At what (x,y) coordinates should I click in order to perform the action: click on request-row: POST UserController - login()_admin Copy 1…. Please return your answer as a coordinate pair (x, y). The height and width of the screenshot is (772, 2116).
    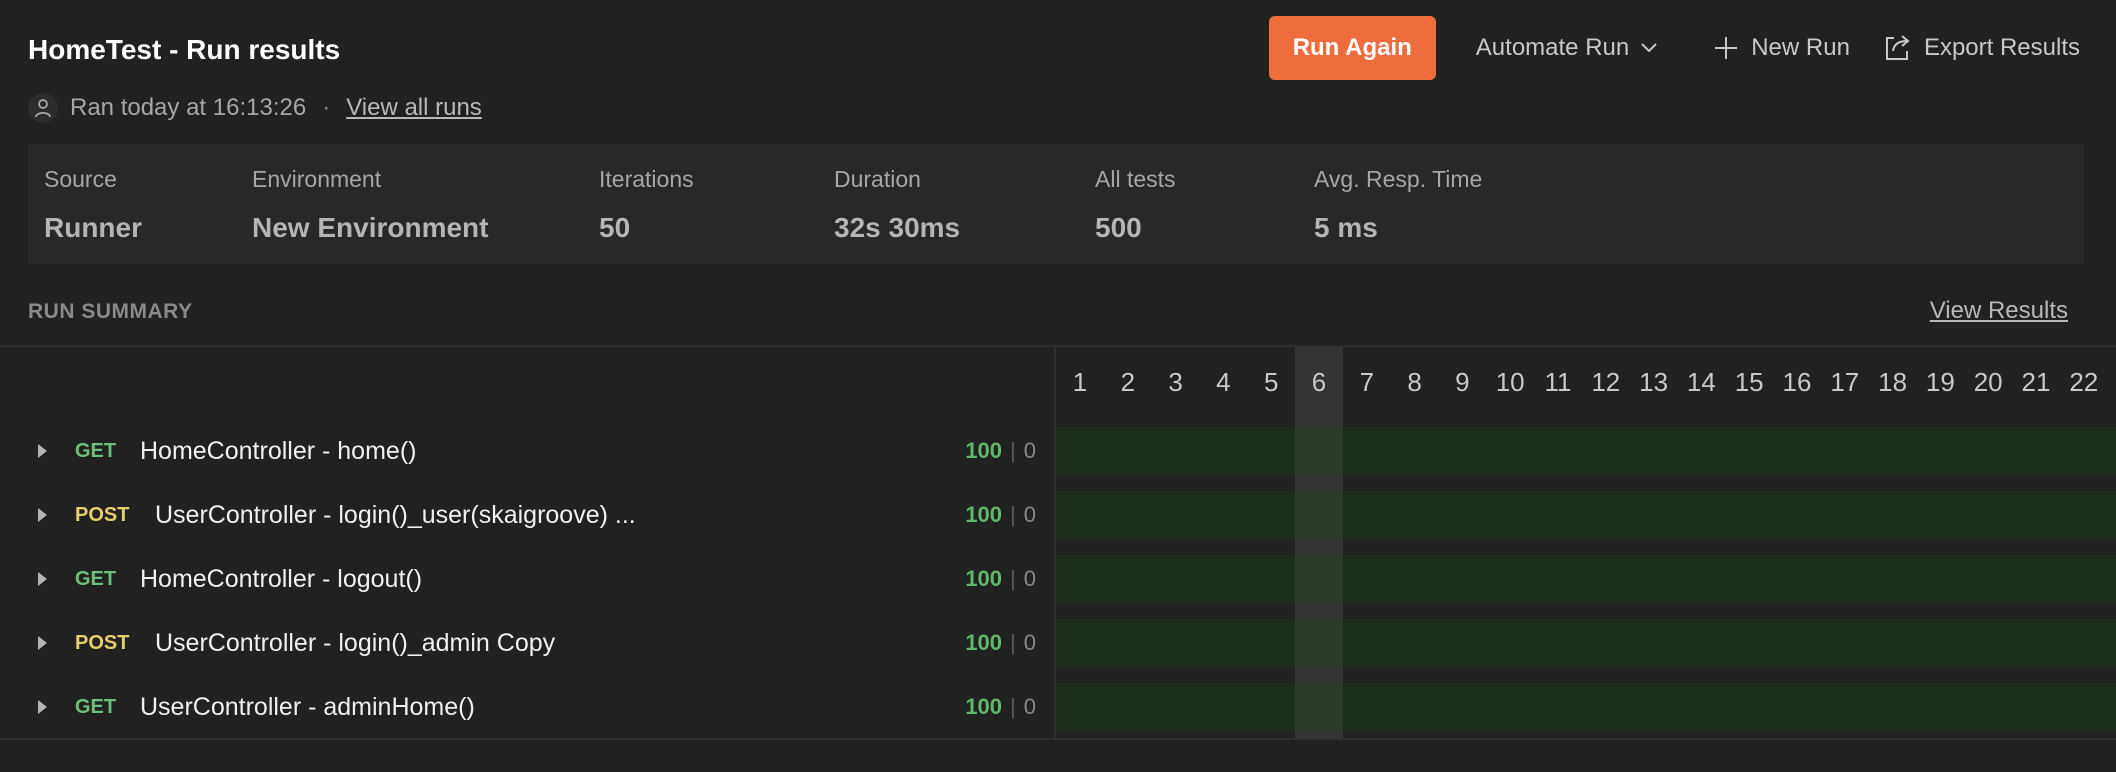
    Looking at the image, I should click on (527, 643).